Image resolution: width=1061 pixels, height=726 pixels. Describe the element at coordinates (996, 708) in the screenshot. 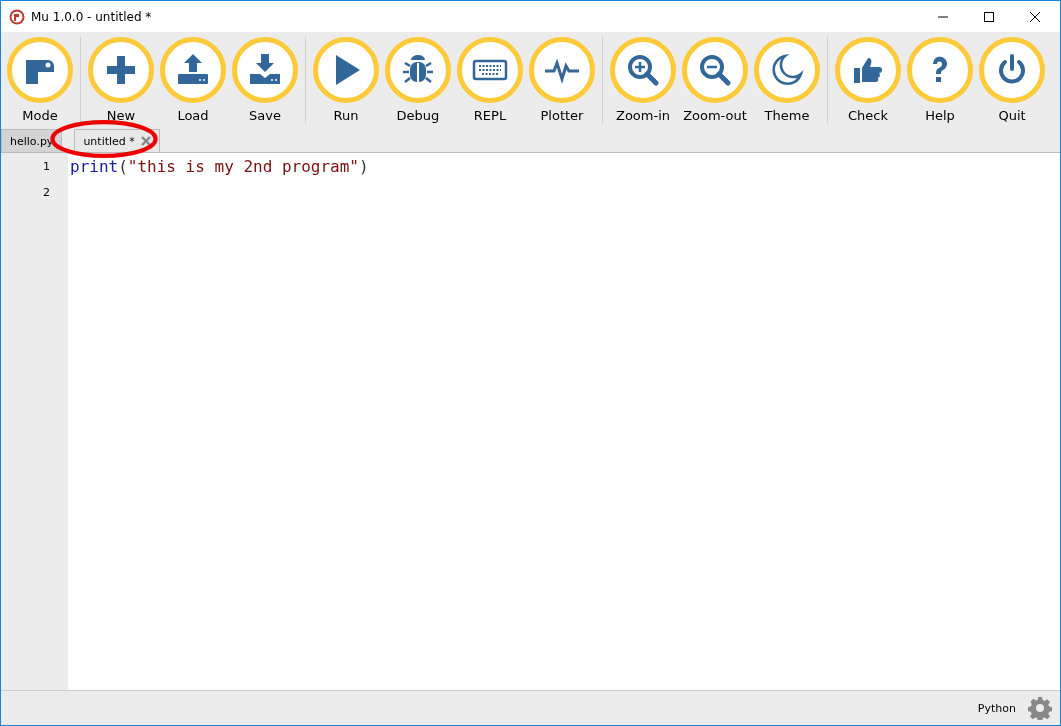

I see `mode-label: Python` at that location.